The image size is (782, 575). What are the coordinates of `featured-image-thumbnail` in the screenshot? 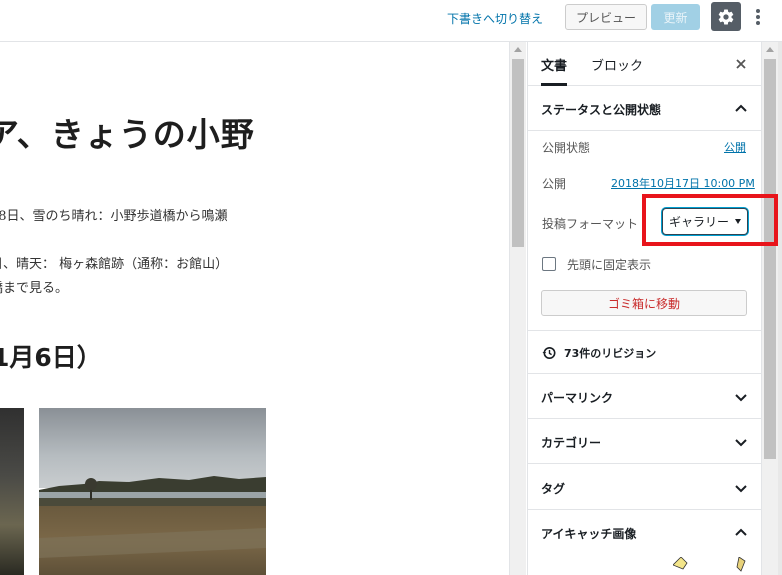 It's located at (713, 566).